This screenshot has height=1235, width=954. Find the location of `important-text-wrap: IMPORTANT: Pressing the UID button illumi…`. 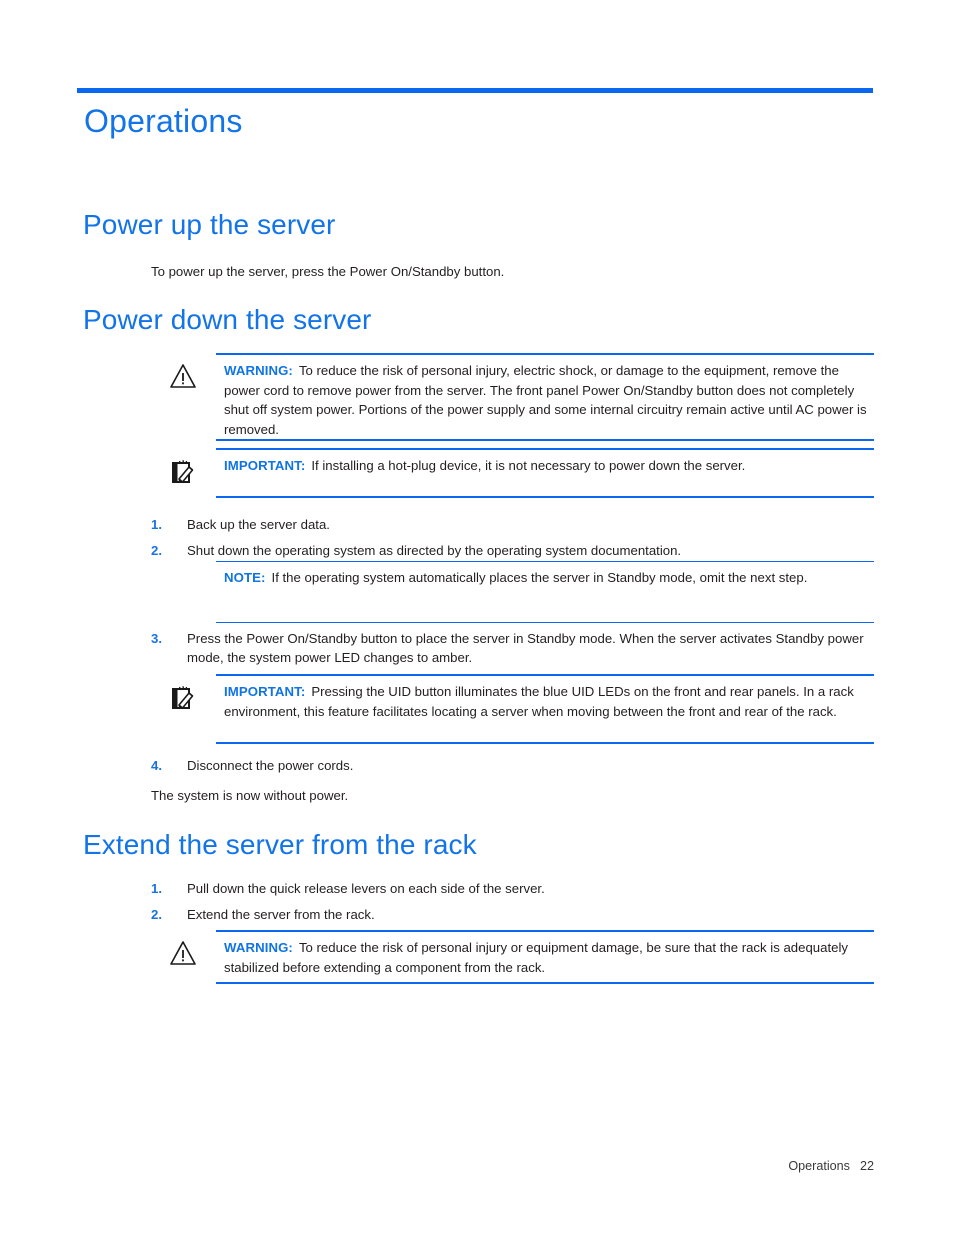

important-text-wrap: IMPORTANT: Pressing the UID button illumi… is located at coordinates (545, 701).